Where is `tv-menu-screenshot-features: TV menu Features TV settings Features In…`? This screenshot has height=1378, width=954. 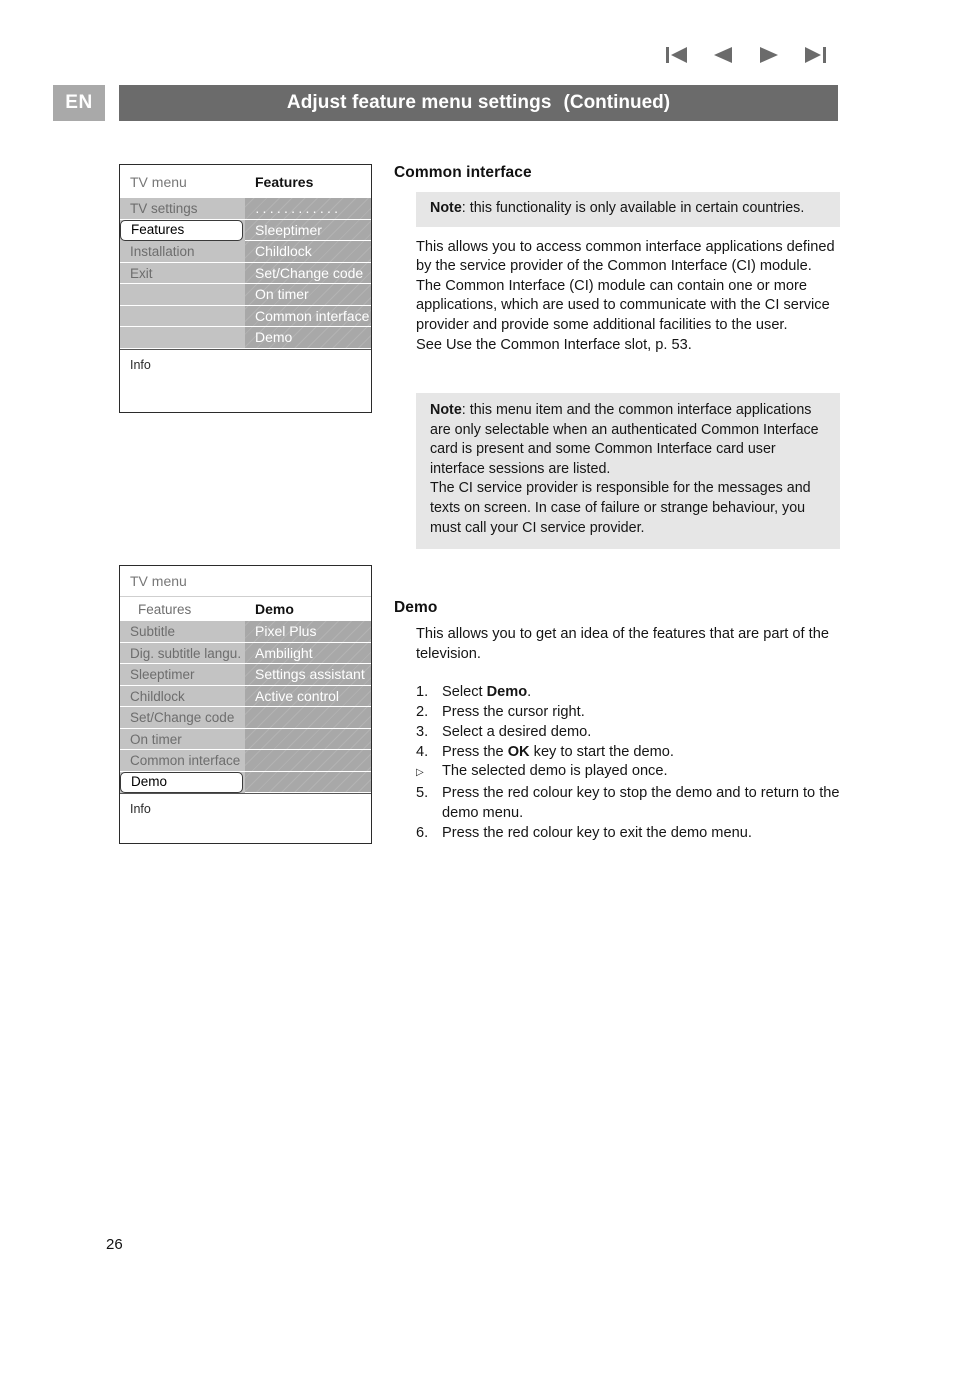 tv-menu-screenshot-features: TV menu Features TV settings Features In… is located at coordinates (245, 288).